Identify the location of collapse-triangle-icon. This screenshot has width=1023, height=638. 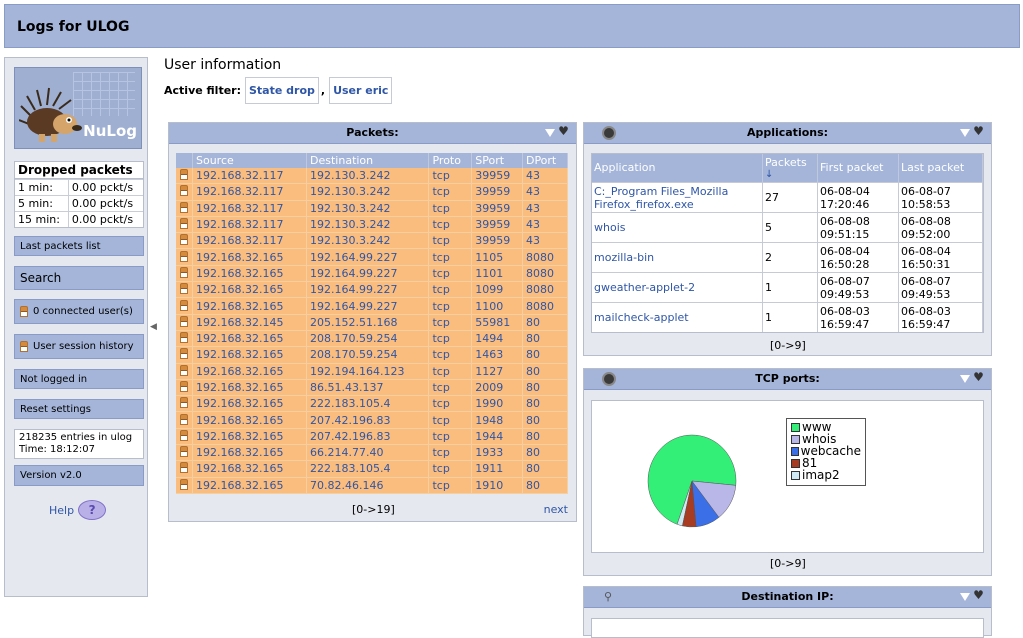
(550, 131).